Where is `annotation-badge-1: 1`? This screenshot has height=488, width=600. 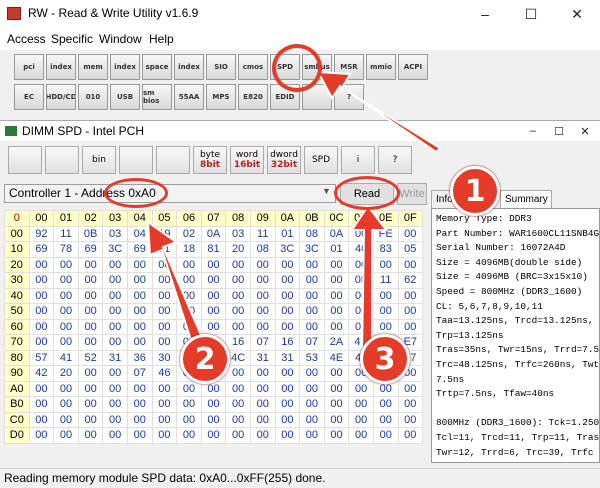
annotation-badge-1: 1 is located at coordinates (475, 191).